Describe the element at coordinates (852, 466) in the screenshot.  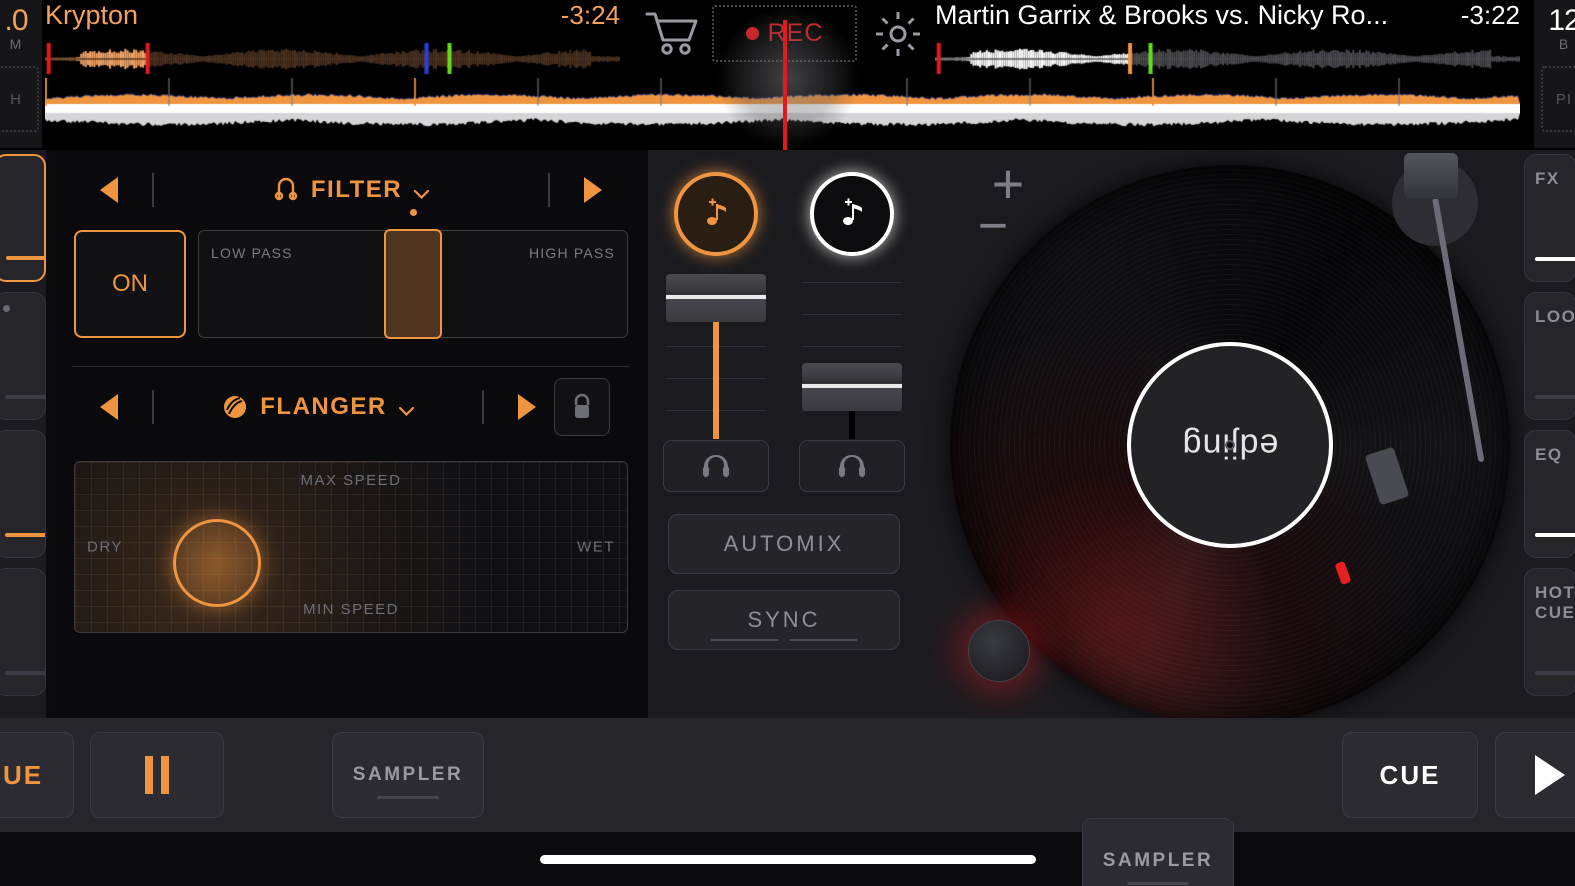
I see `headphones-icon-right` at that location.